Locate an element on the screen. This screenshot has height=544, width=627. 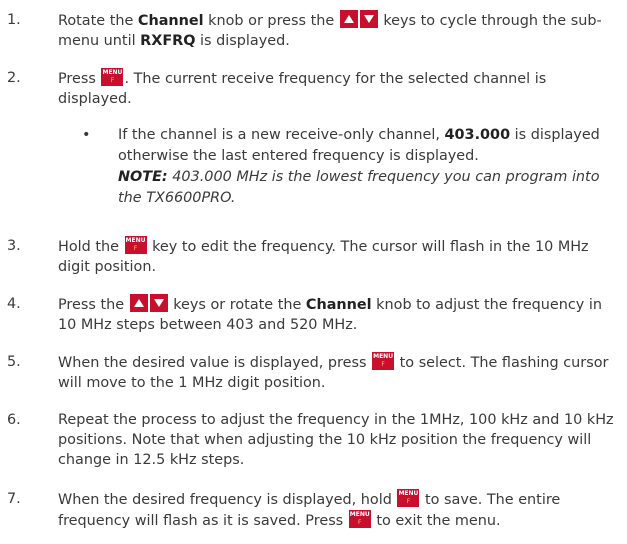
step-number: 5. is located at coordinates (14, 362).